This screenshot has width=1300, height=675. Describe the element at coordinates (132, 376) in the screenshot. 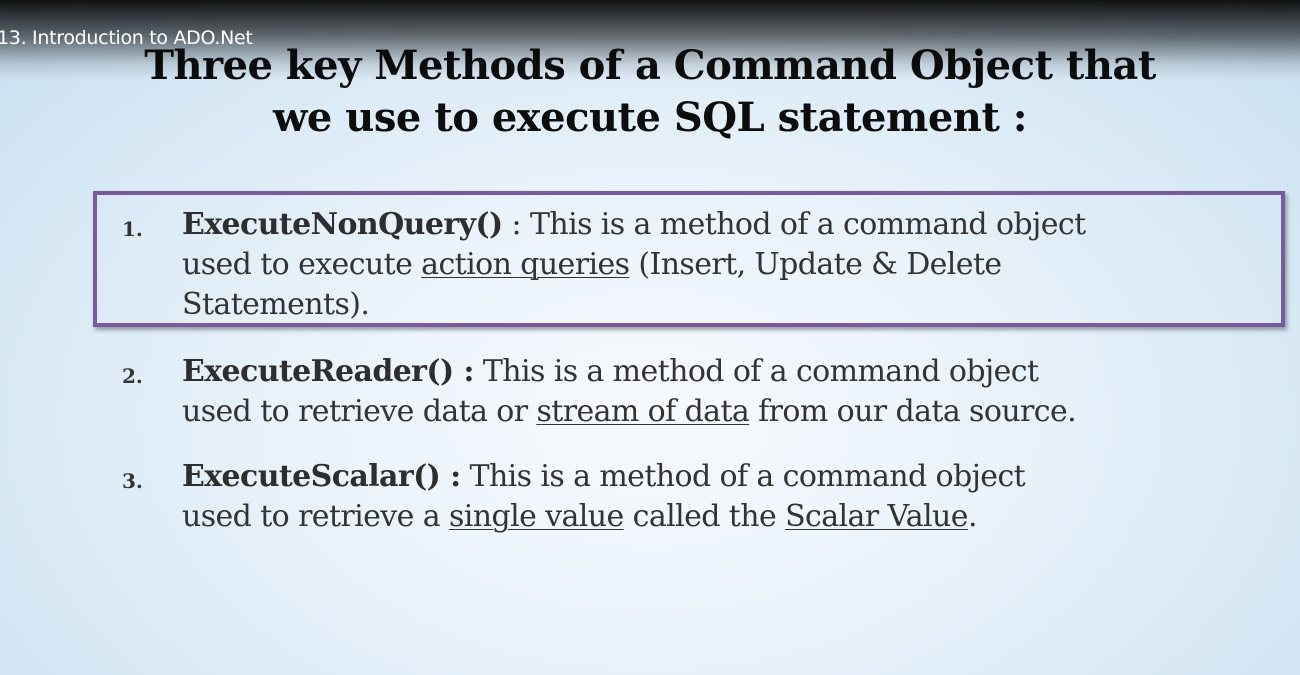

I see `item-number: 2.` at that location.